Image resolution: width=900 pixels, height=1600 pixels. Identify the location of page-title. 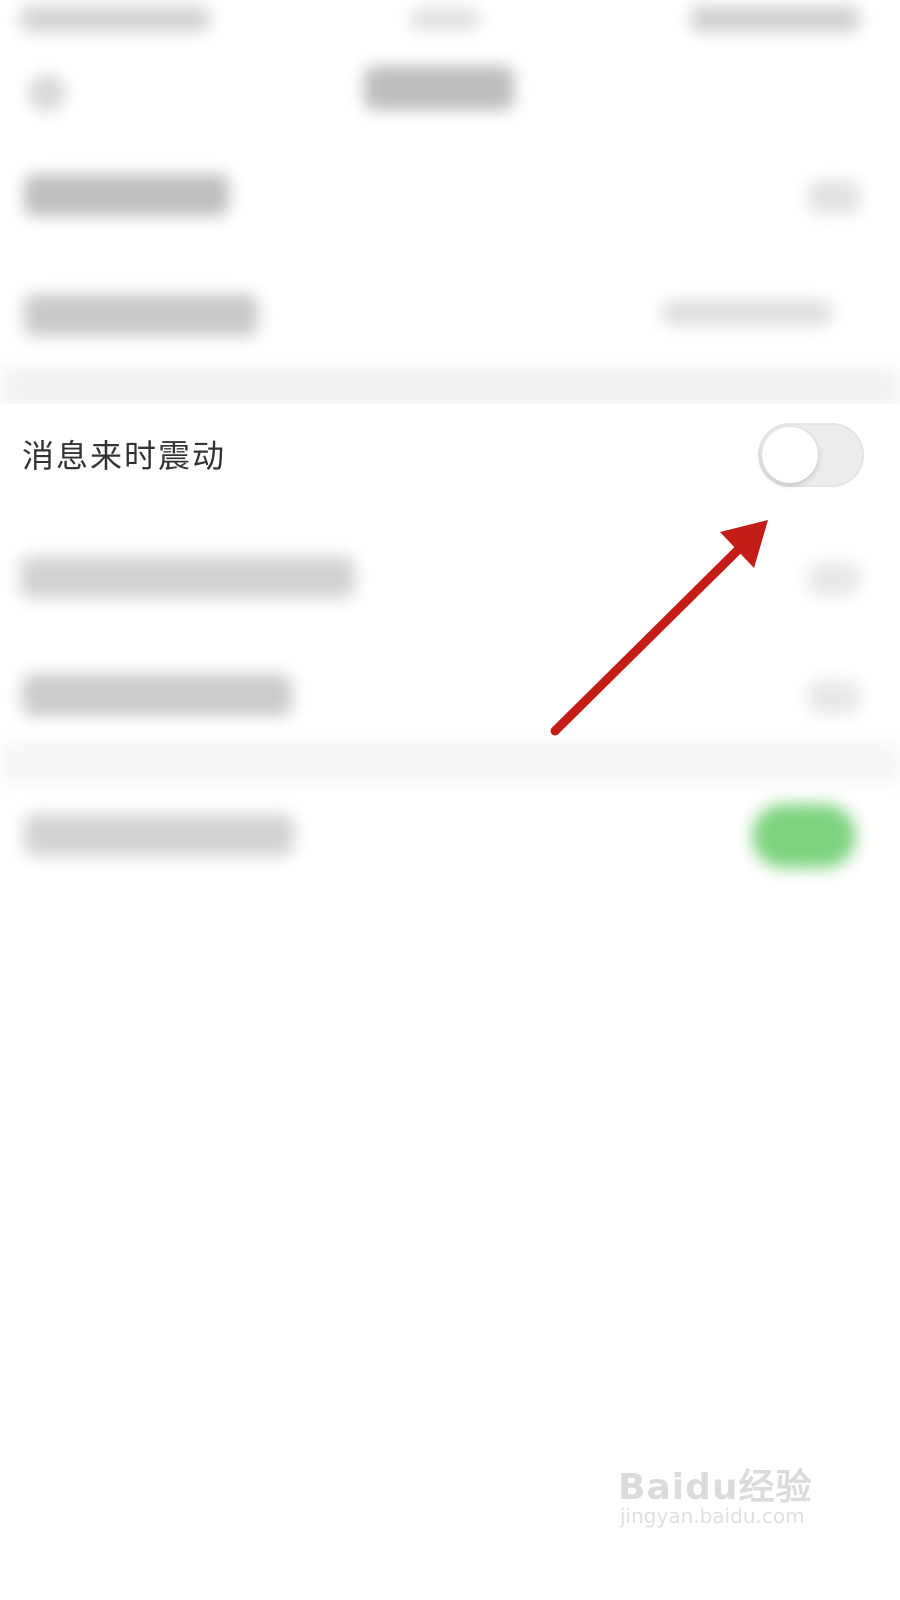
(439, 88).